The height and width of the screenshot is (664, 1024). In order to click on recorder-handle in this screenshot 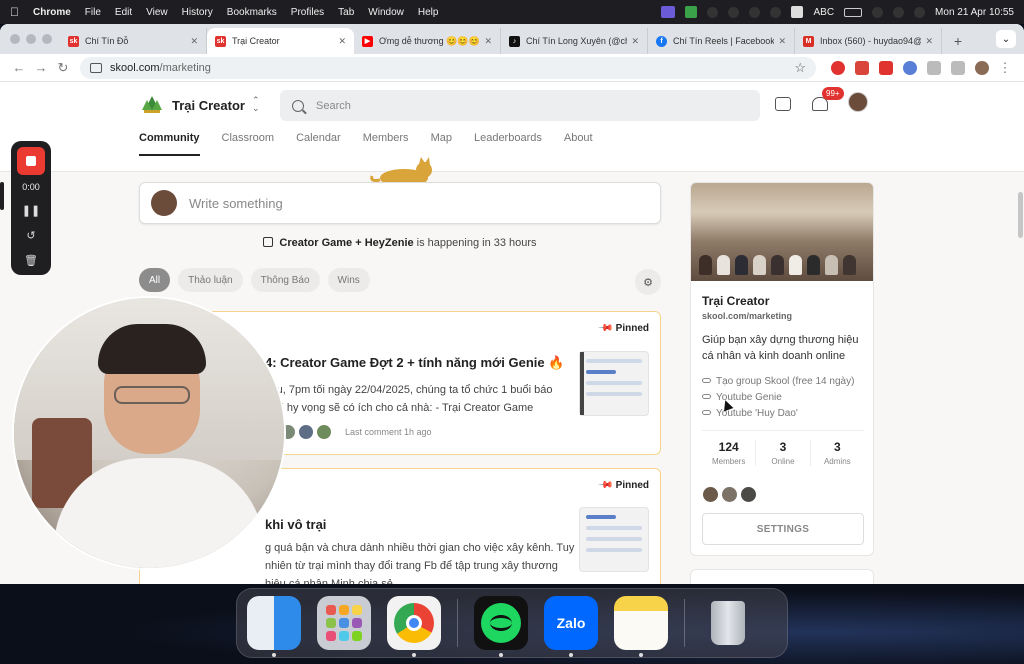, I will do `click(2, 196)`.